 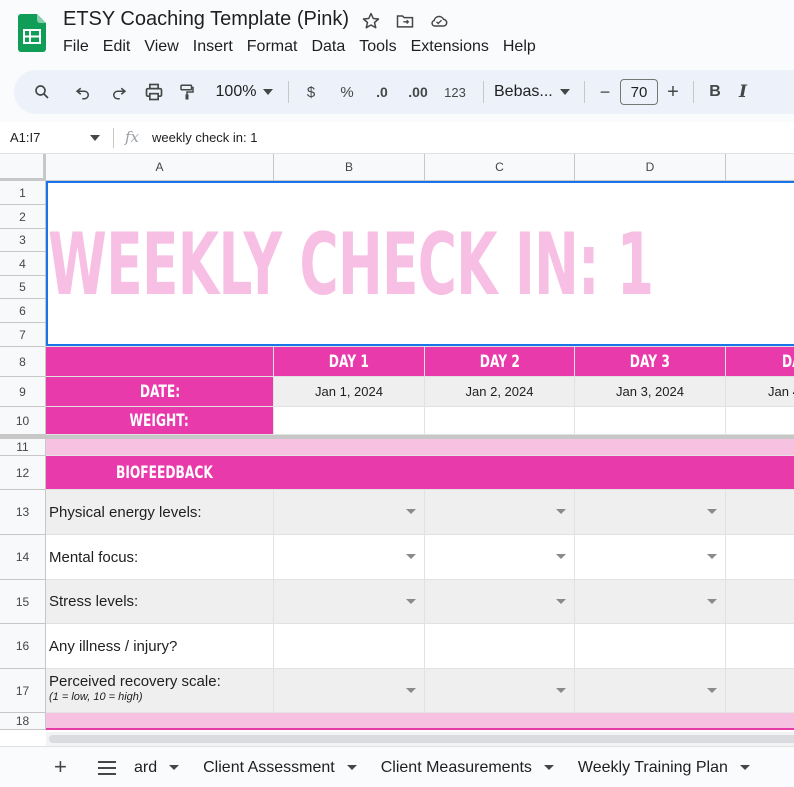 What do you see at coordinates (205, 137) in the screenshot?
I see `formula-input: weekly check in: 1` at bounding box center [205, 137].